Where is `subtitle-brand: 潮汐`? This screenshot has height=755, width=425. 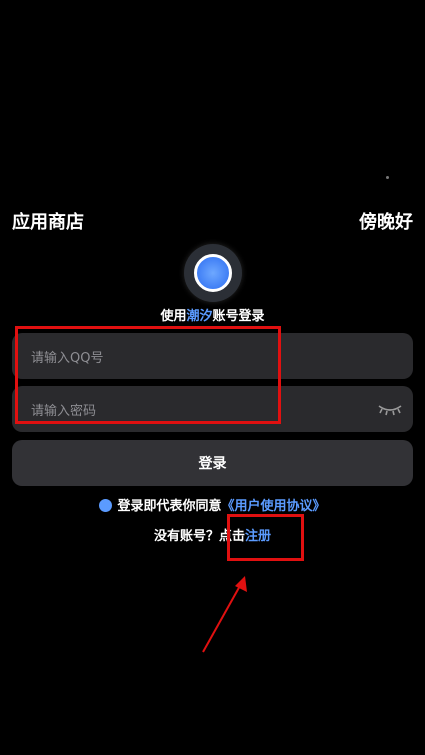 subtitle-brand: 潮汐 is located at coordinates (199, 316).